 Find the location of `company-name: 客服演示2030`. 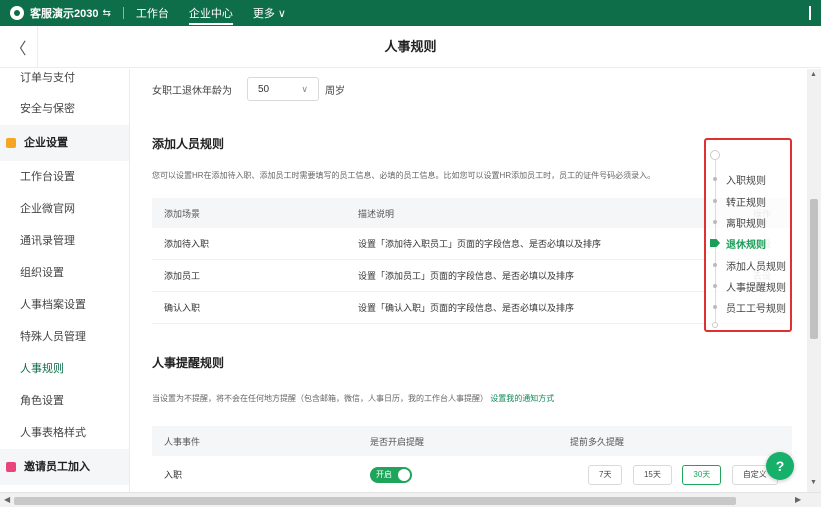

company-name: 客服演示2030 is located at coordinates (64, 13).